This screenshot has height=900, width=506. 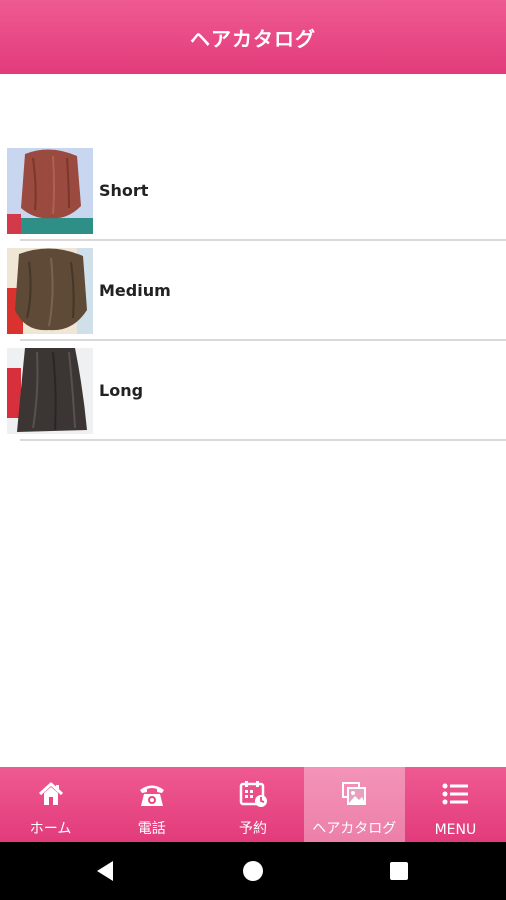 I want to click on gallery-icon, so click(x=354, y=793).